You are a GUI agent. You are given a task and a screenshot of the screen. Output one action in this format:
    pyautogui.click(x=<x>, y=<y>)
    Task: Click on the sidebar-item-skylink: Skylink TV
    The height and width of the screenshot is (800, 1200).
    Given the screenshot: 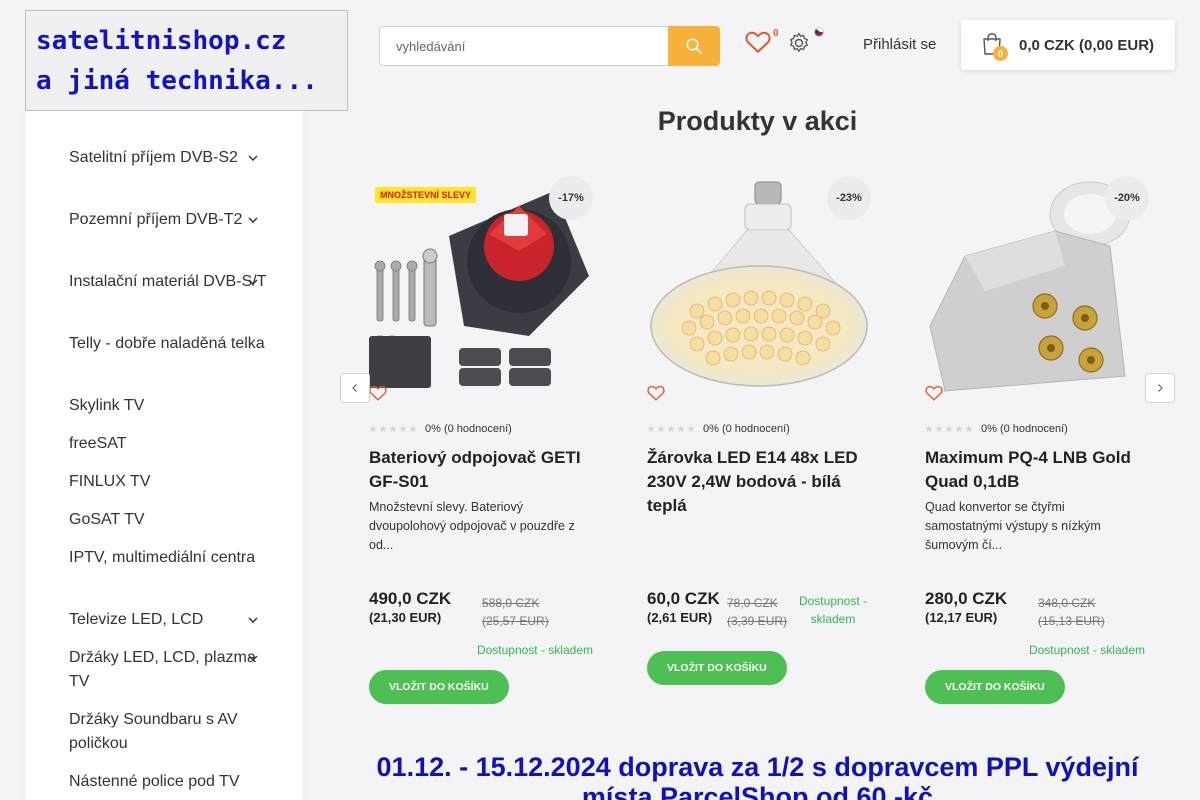 What is the action you would take?
    pyautogui.click(x=169, y=406)
    